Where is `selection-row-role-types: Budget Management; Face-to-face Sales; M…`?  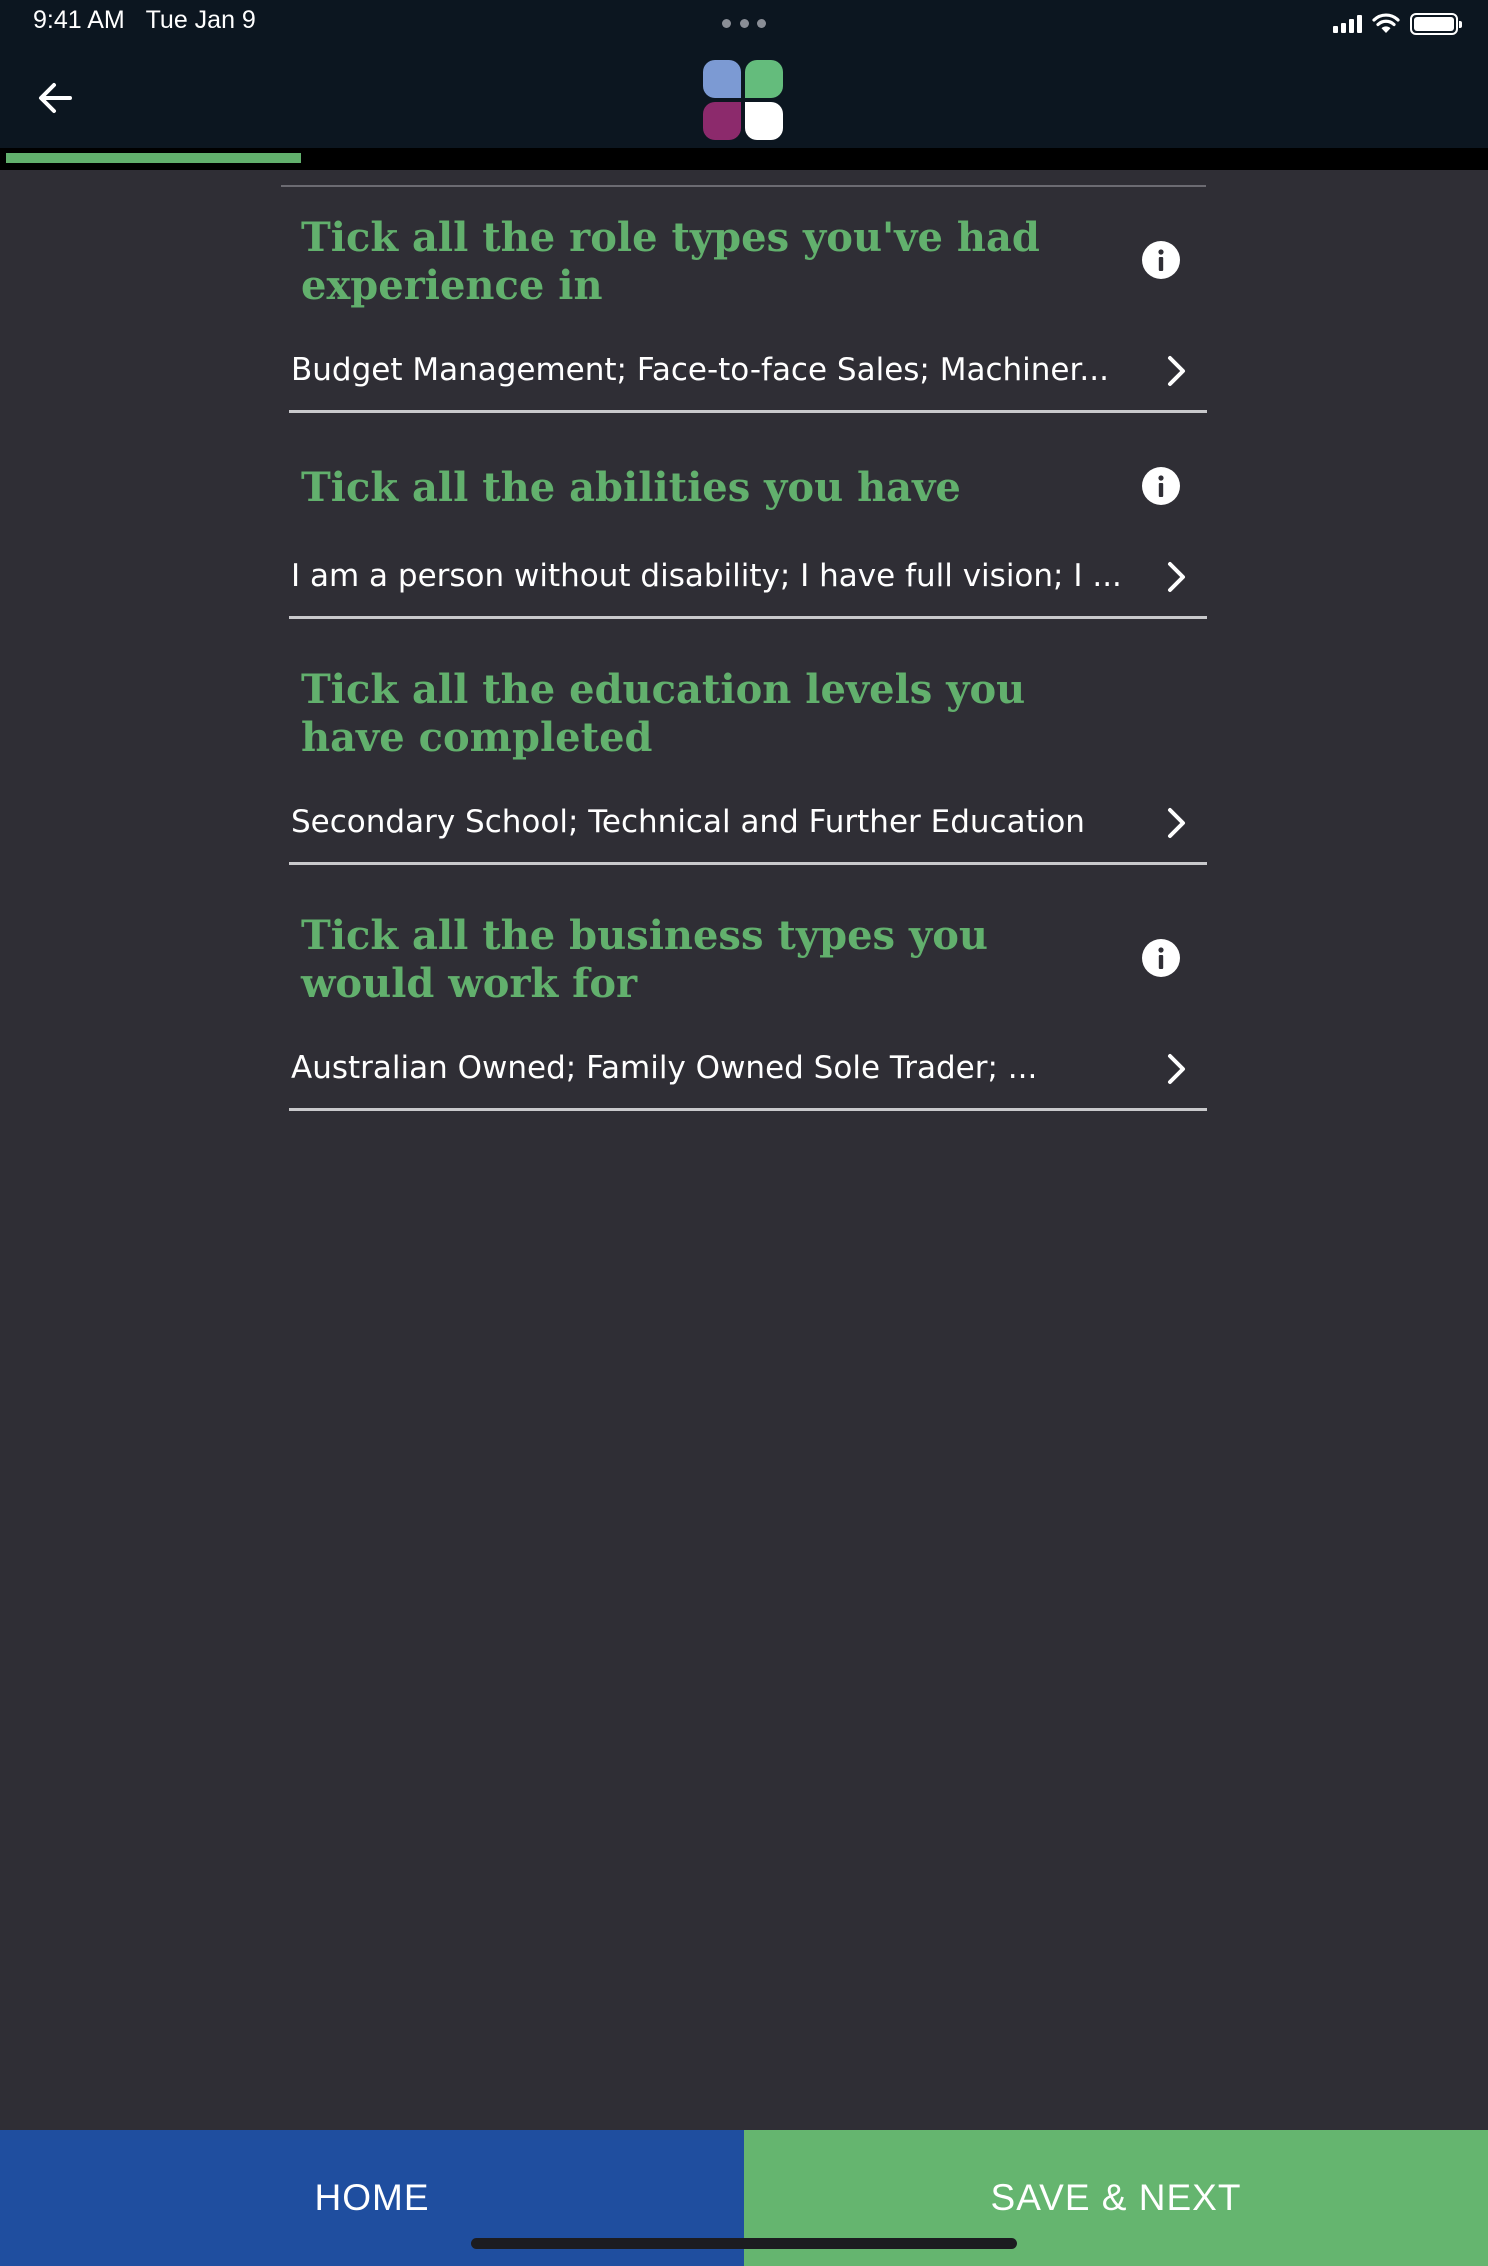 selection-row-role-types: Budget Management; Face-to-face Sales; M… is located at coordinates (748, 370).